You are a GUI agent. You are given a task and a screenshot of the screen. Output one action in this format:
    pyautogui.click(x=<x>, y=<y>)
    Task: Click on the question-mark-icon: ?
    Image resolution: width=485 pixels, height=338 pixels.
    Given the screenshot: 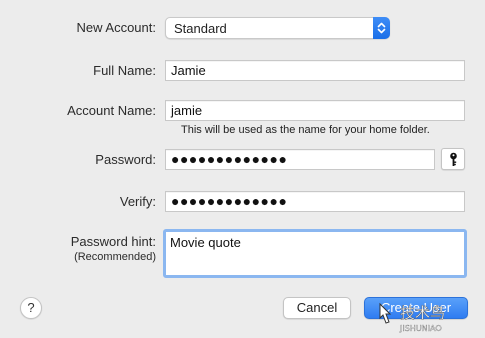 What is the action you would take?
    pyautogui.click(x=31, y=307)
    